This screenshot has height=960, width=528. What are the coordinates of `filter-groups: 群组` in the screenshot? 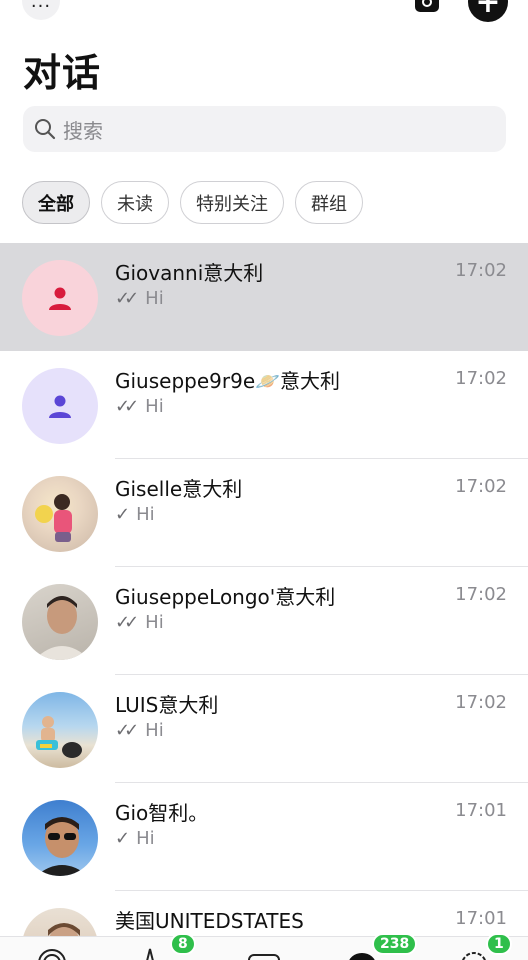 It's located at (329, 202).